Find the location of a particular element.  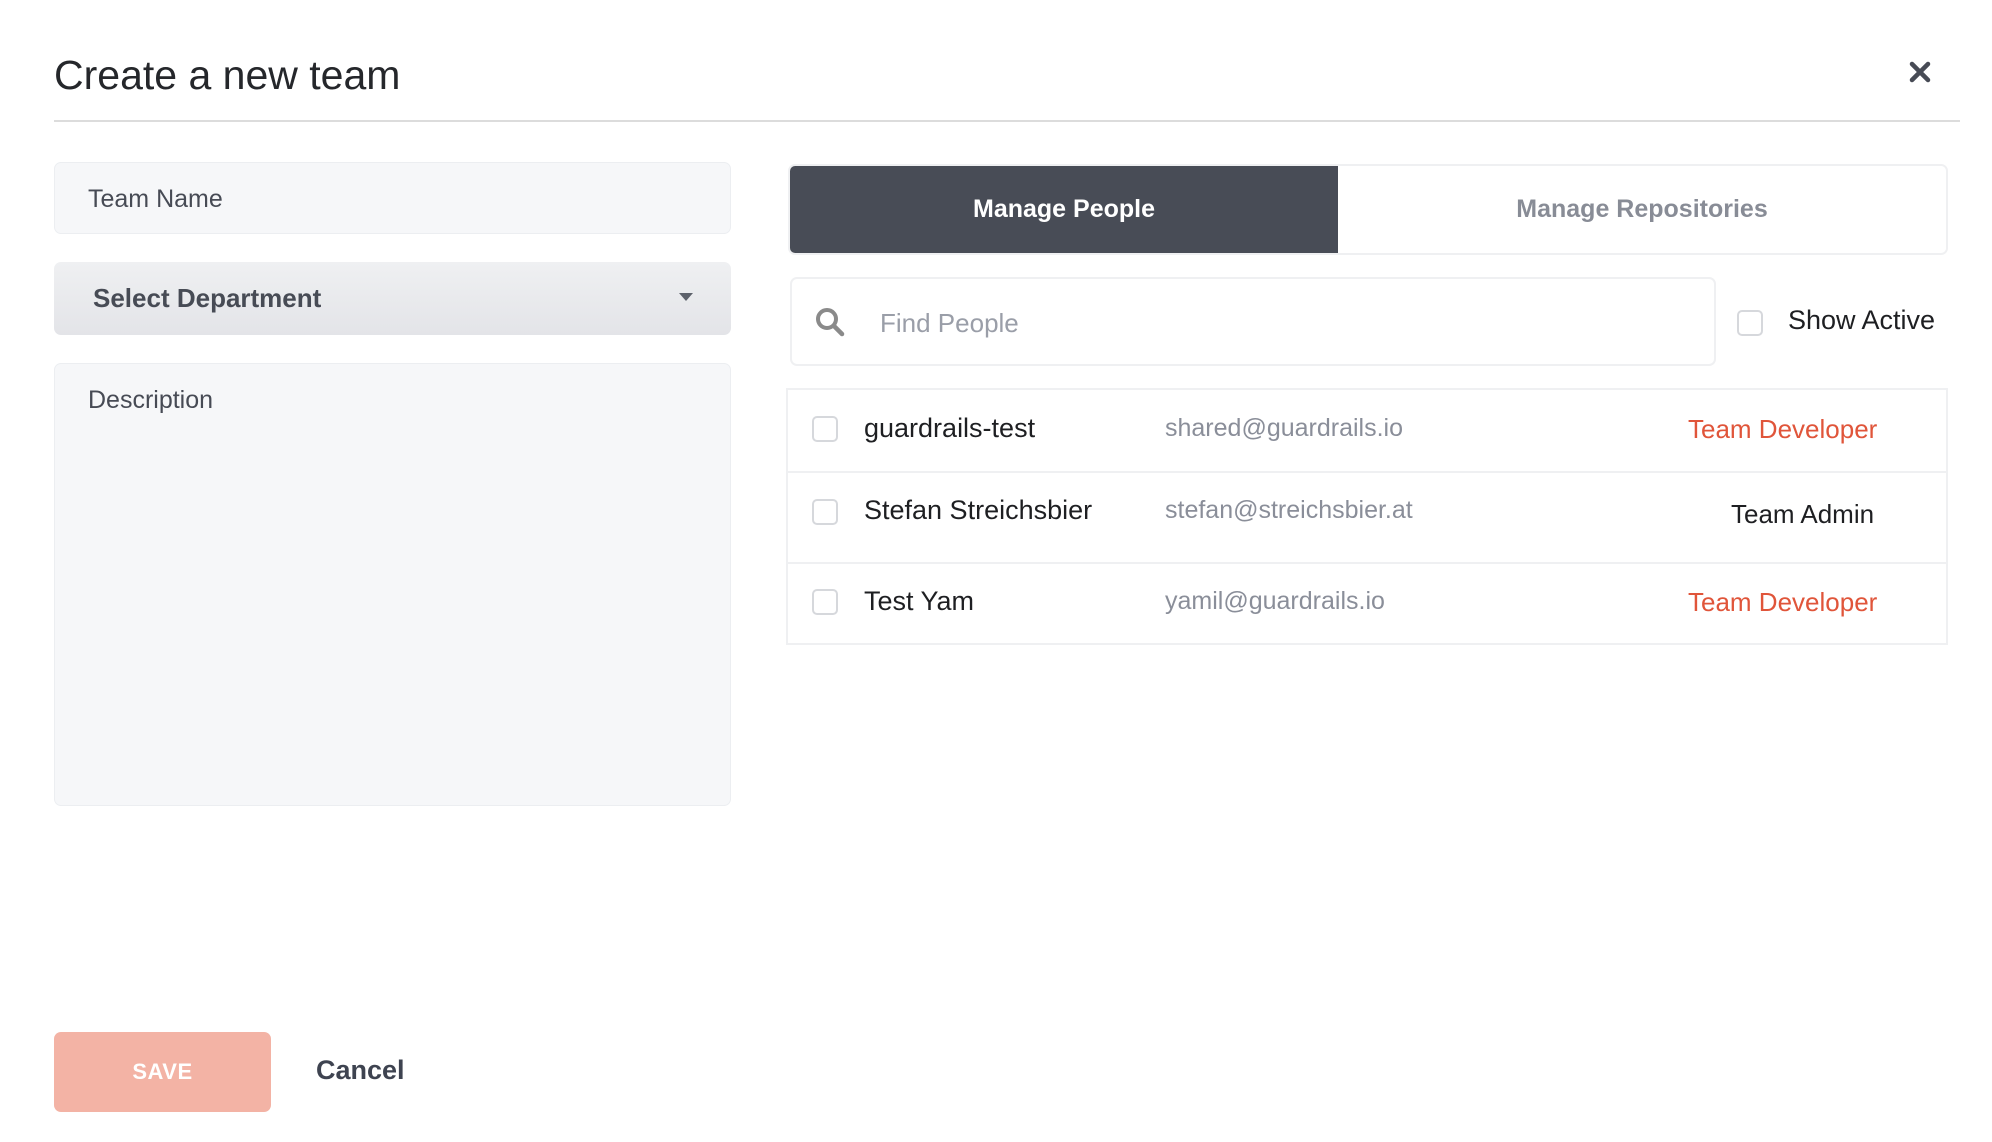

tab-manage-repositories: Manage Repositories is located at coordinates (1642, 209).